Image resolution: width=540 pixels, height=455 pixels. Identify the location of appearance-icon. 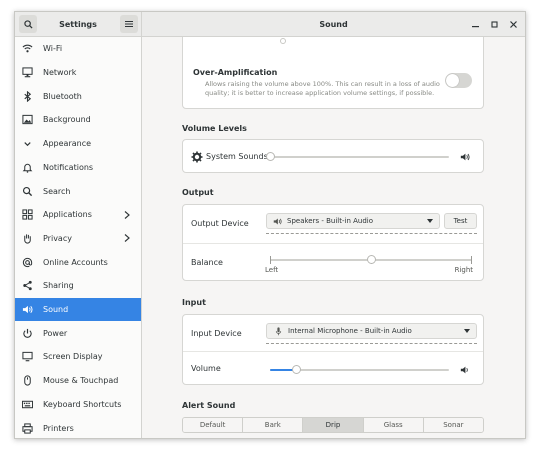
(27, 143).